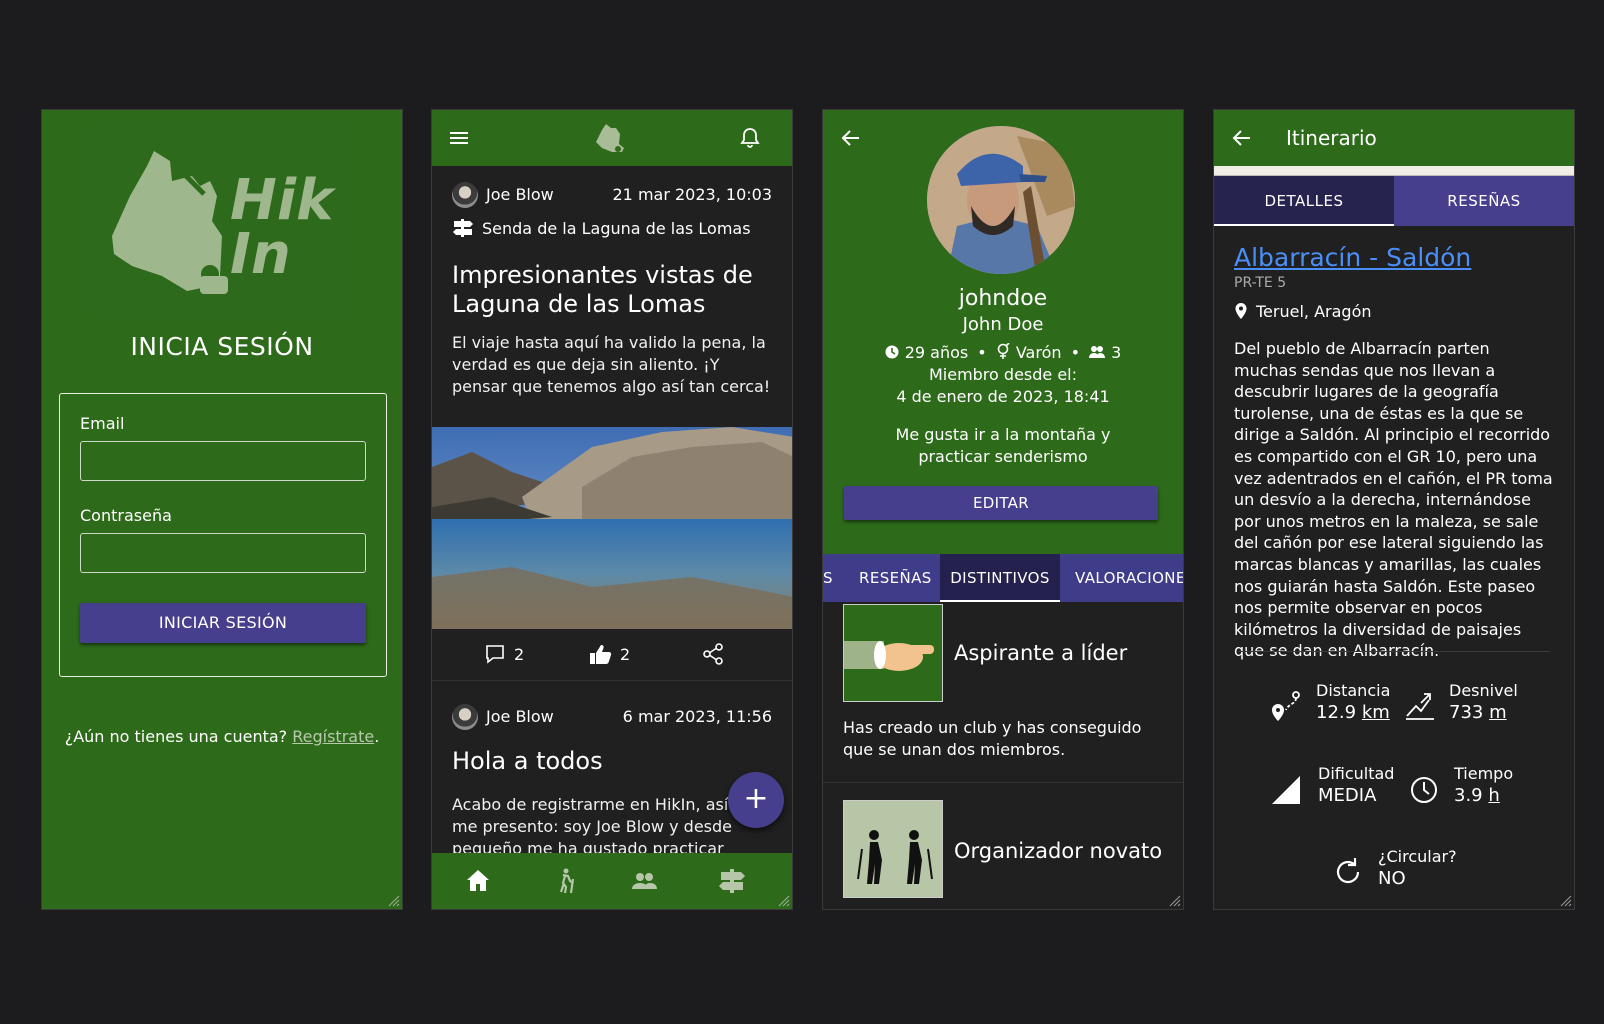  What do you see at coordinates (893, 849) in the screenshot?
I see `hikers-icon` at bounding box center [893, 849].